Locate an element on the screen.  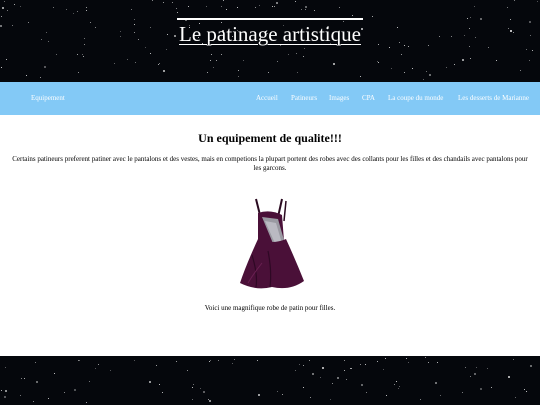
nav-link-desserts: Les desserts de Marianne is located at coordinates (493, 98).